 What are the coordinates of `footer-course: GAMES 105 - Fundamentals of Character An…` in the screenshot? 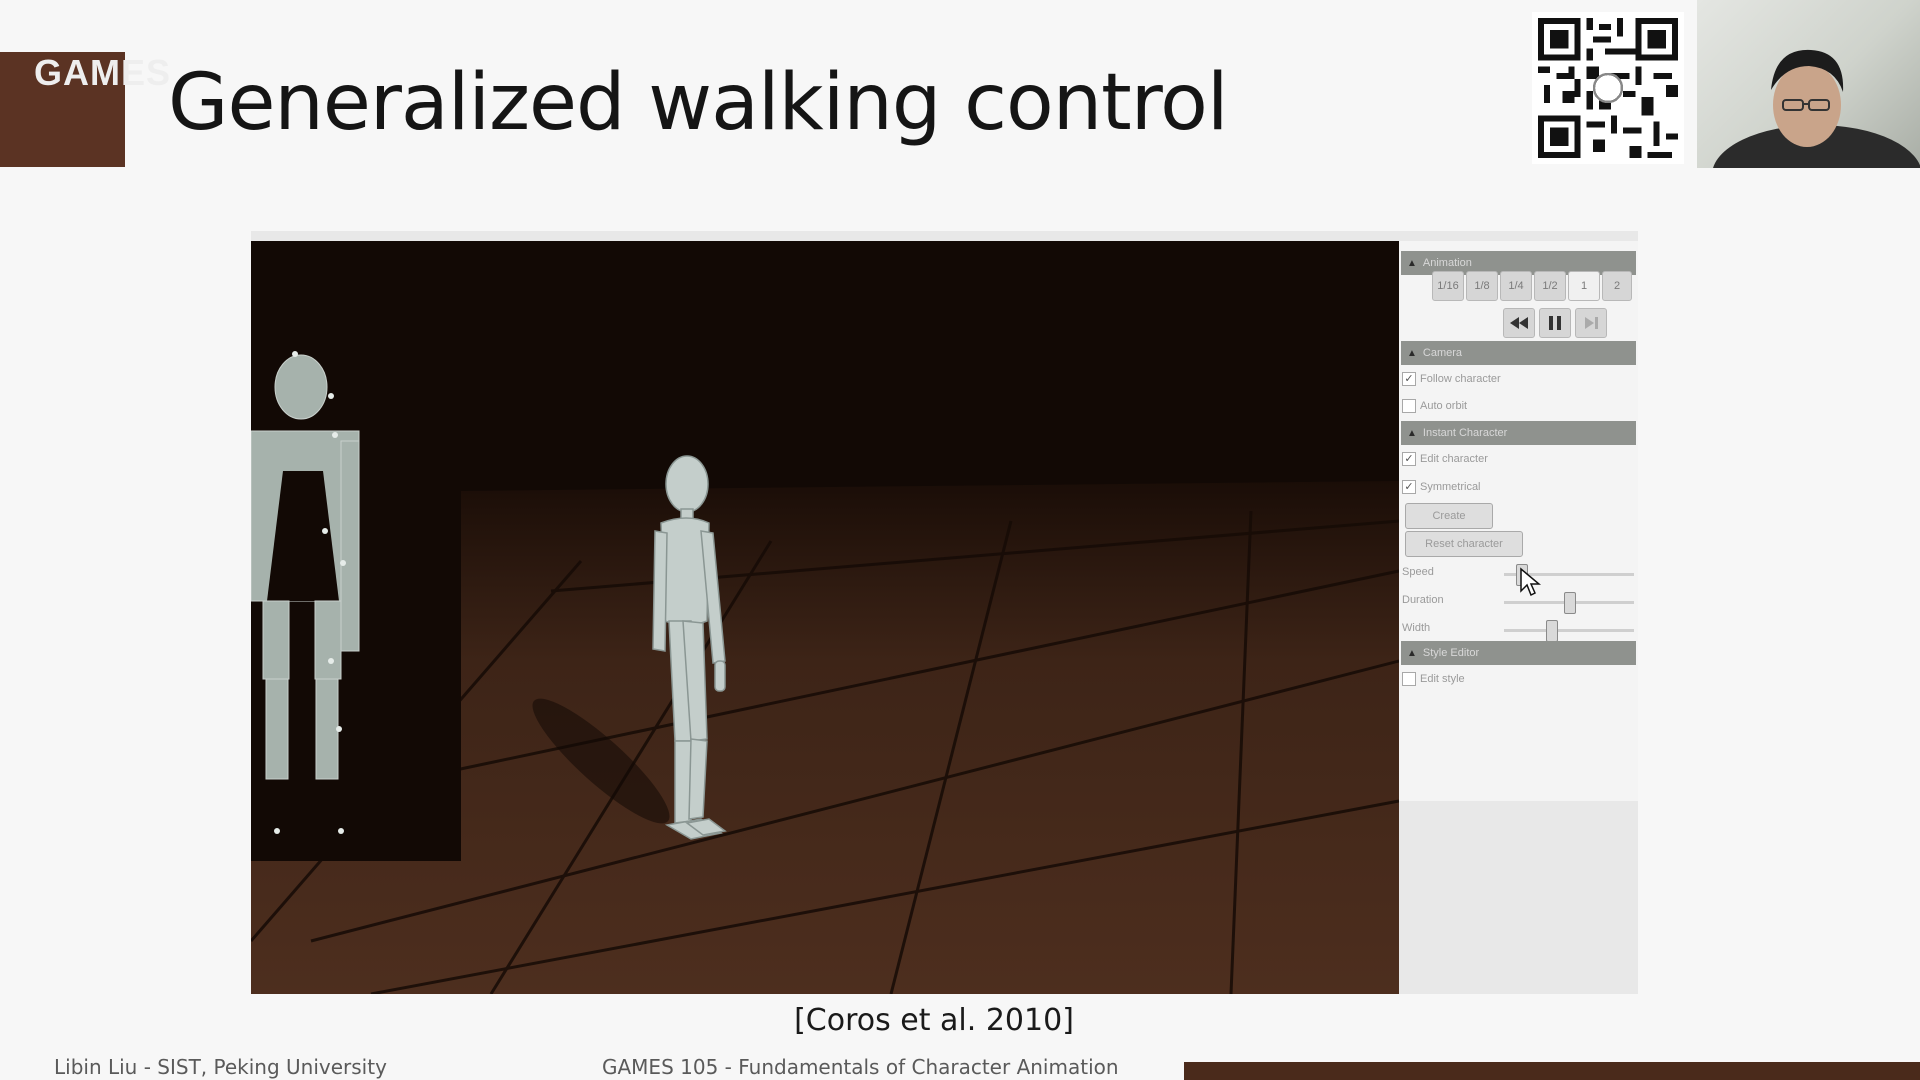 It's located at (860, 1067).